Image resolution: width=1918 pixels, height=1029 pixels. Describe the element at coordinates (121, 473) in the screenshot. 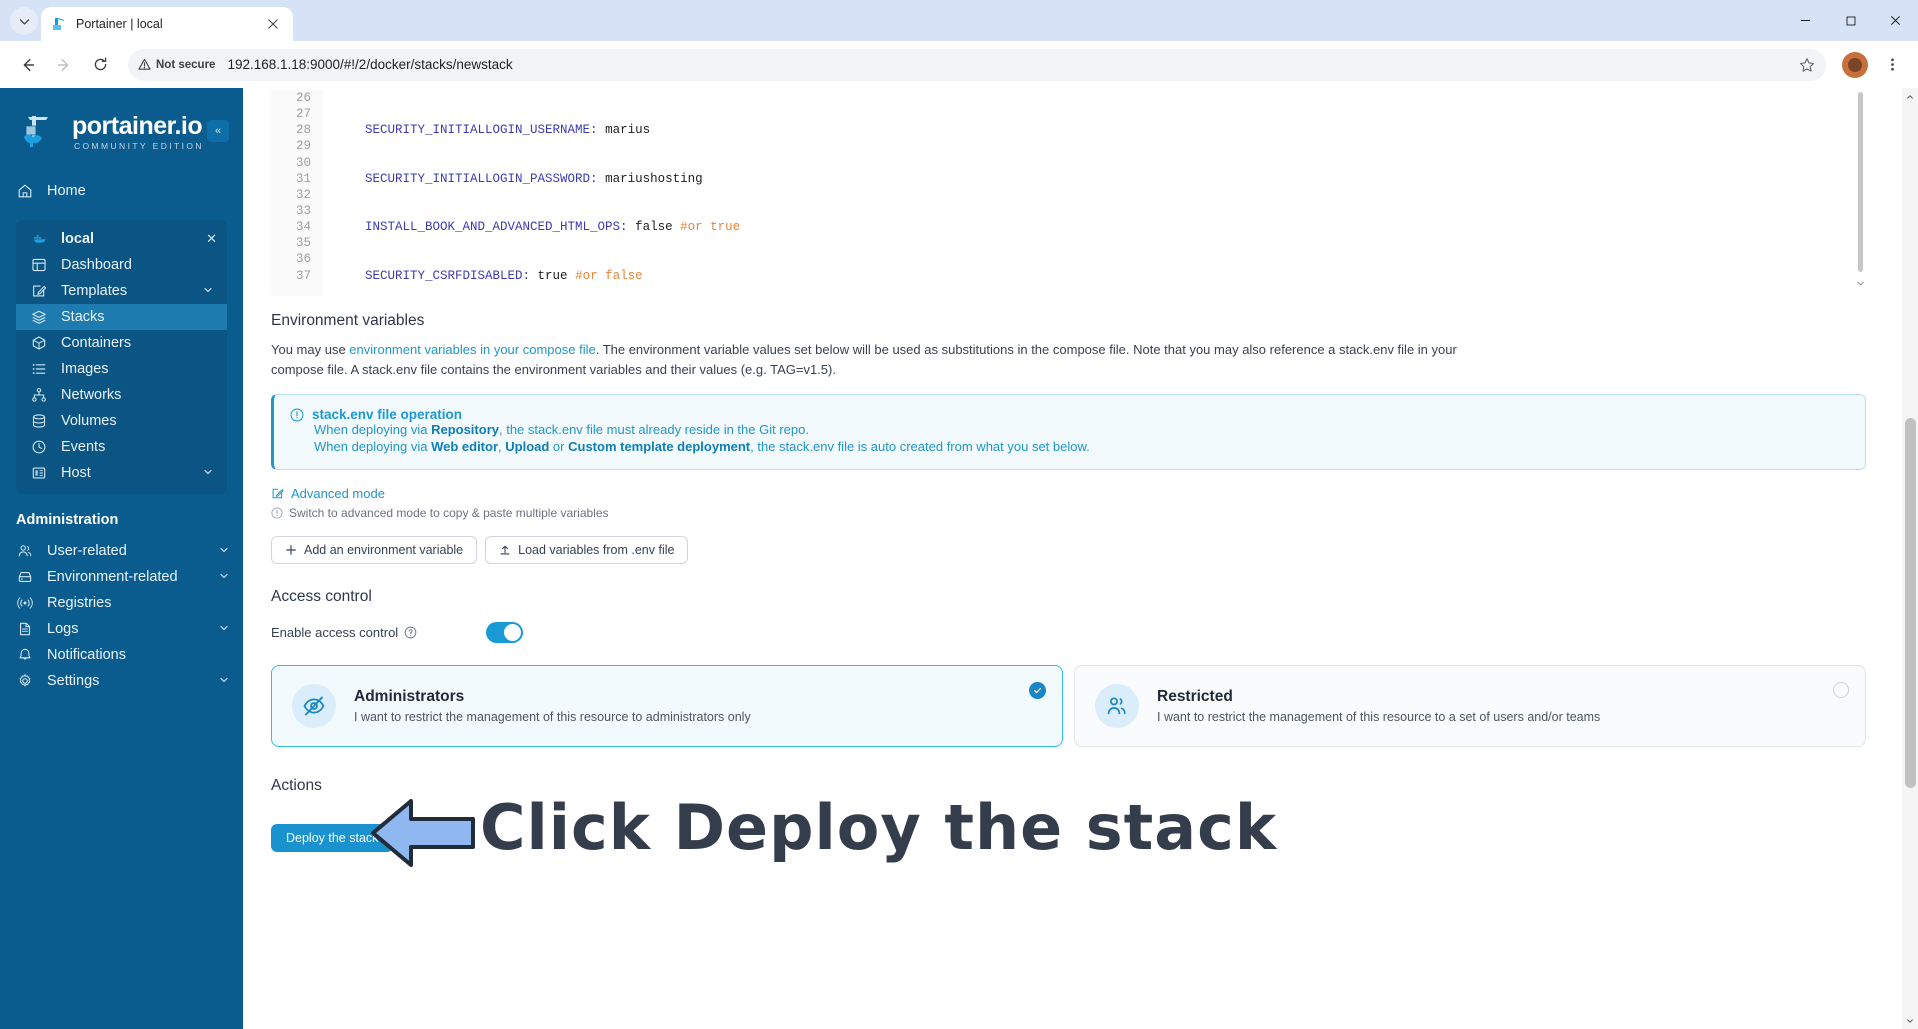

I see `sidebar-item-host: Host` at that location.